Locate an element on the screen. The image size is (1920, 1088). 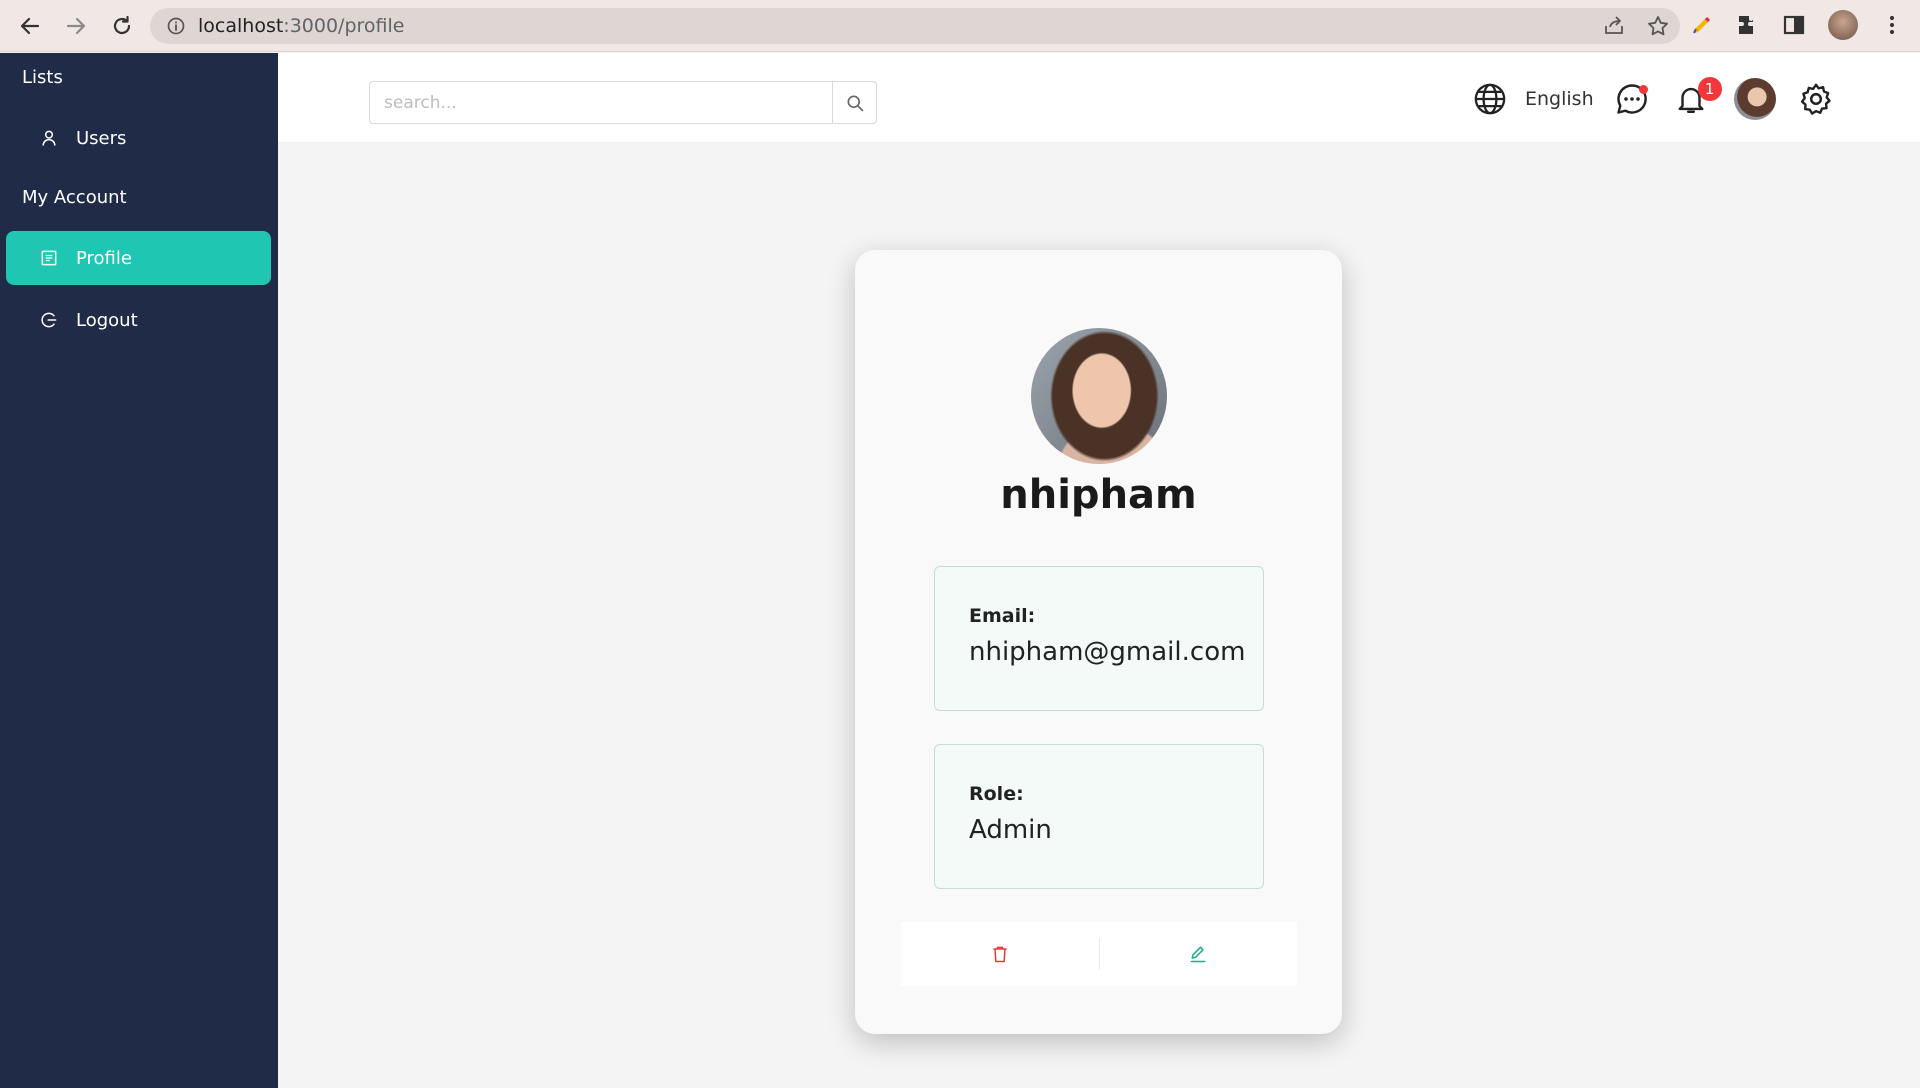
share-icon is located at coordinates (1614, 26).